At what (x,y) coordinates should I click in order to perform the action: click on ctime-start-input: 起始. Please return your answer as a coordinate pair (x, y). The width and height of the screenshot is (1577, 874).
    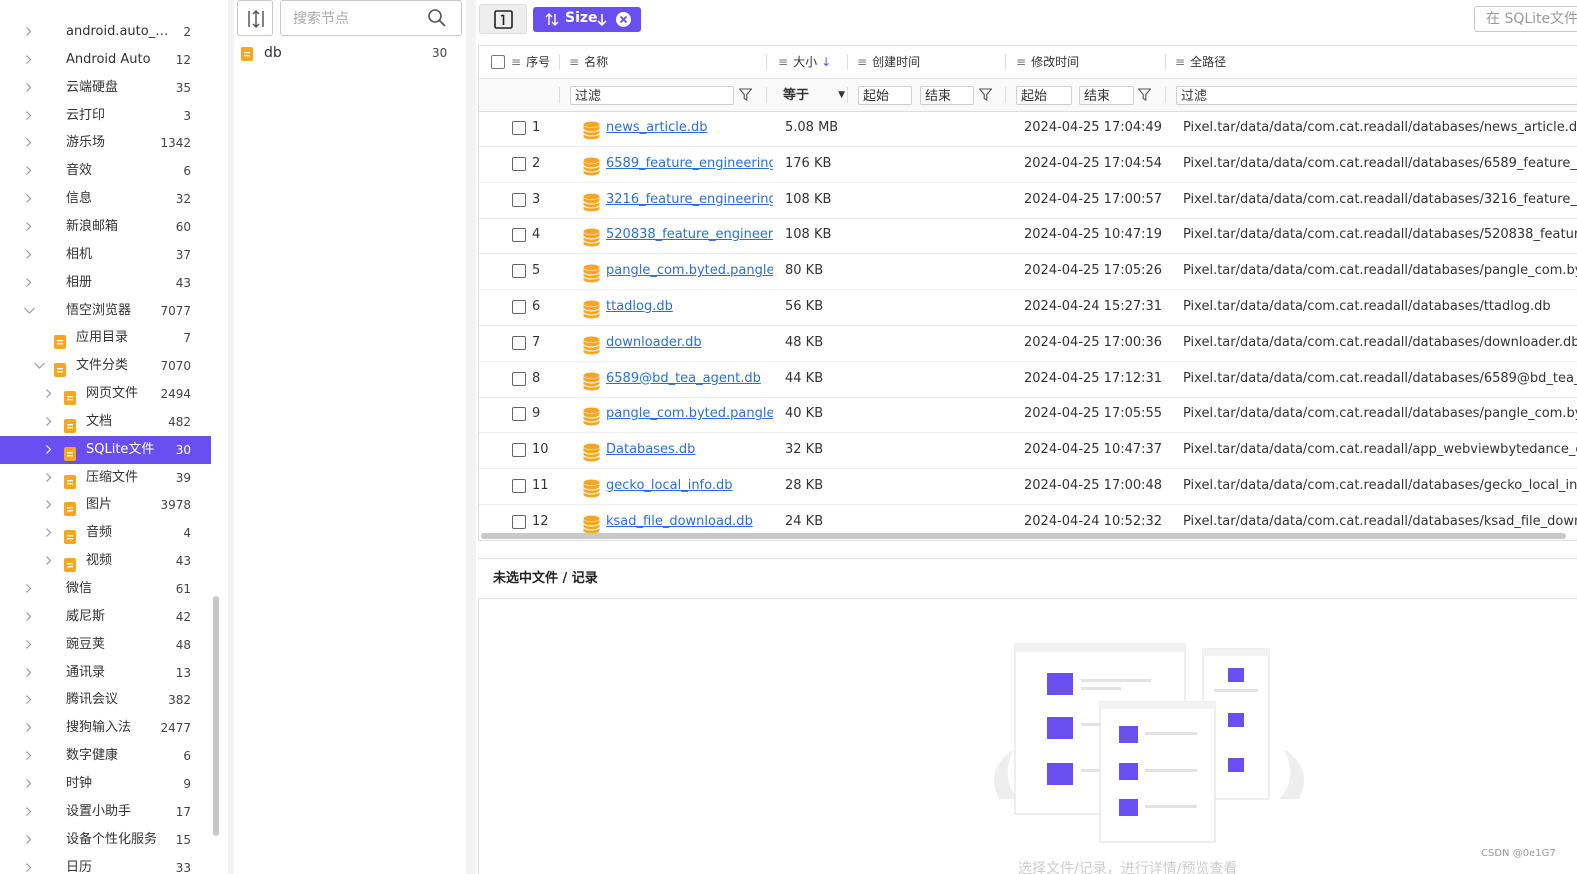
    Looking at the image, I should click on (885, 95).